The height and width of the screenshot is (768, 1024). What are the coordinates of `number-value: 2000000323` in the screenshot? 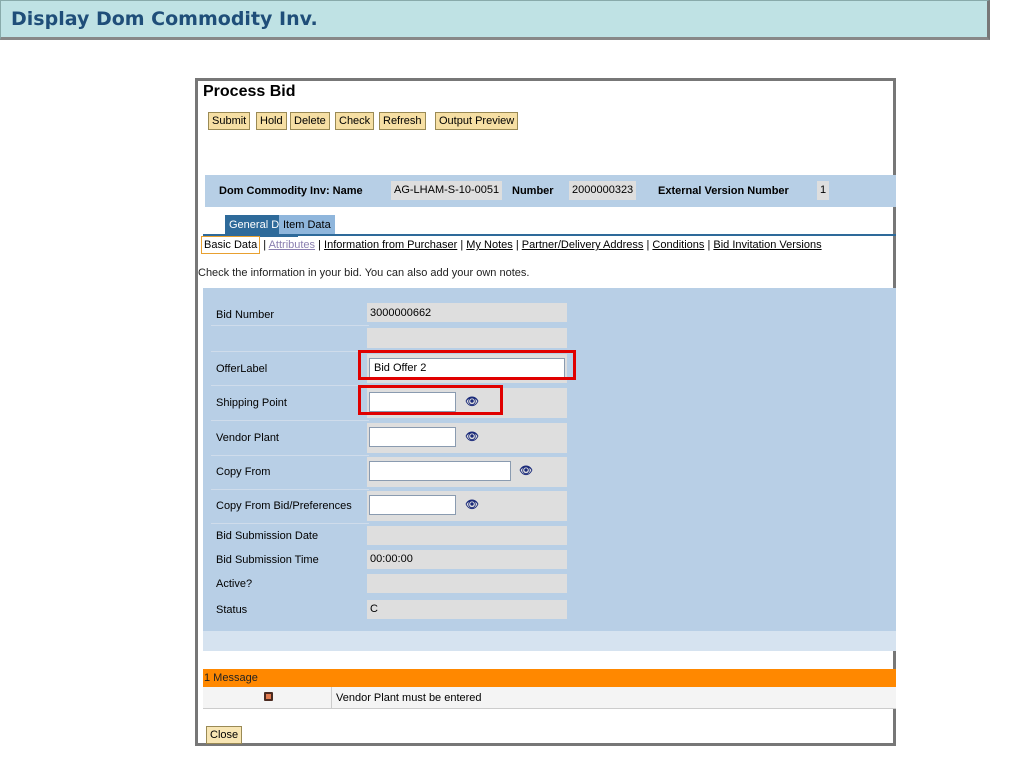 It's located at (603, 190).